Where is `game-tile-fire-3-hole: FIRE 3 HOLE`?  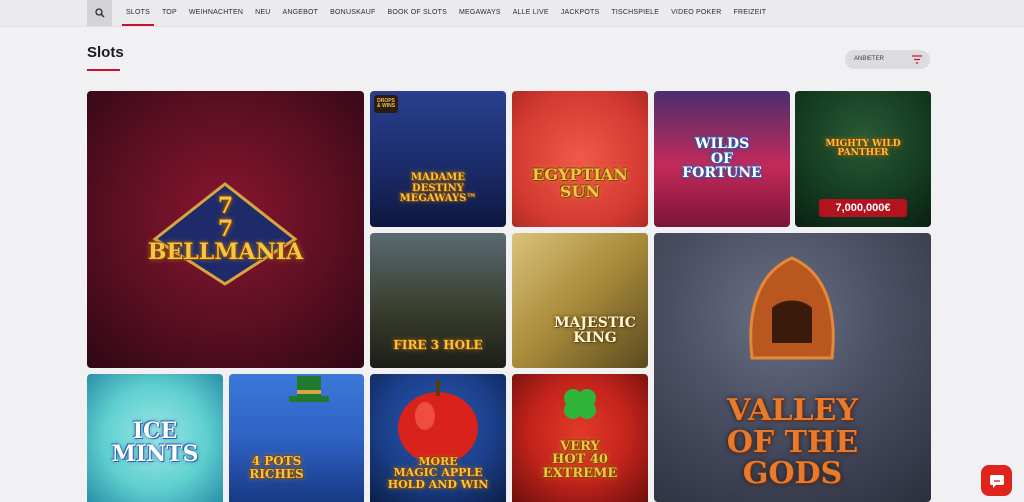
game-tile-fire-3-hole: FIRE 3 HOLE is located at coordinates (438, 300).